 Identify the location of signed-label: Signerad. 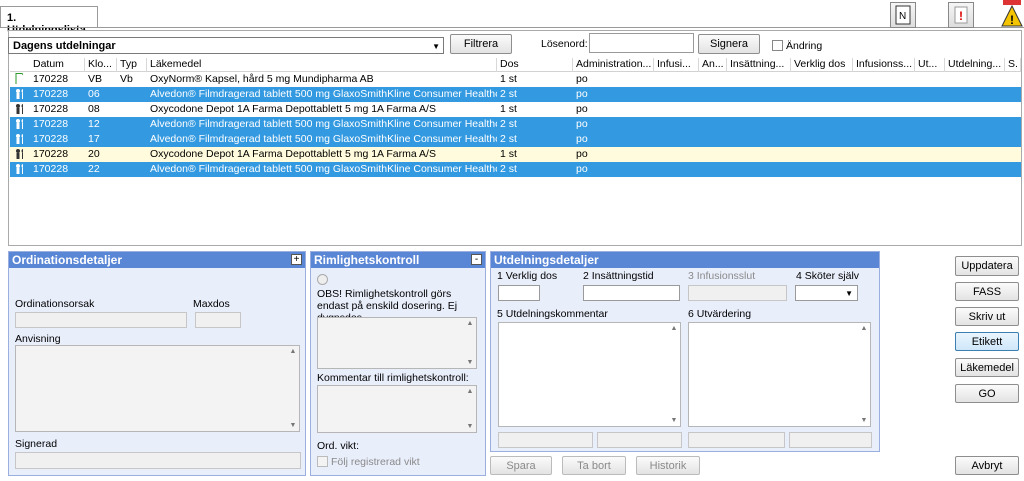
(36, 444).